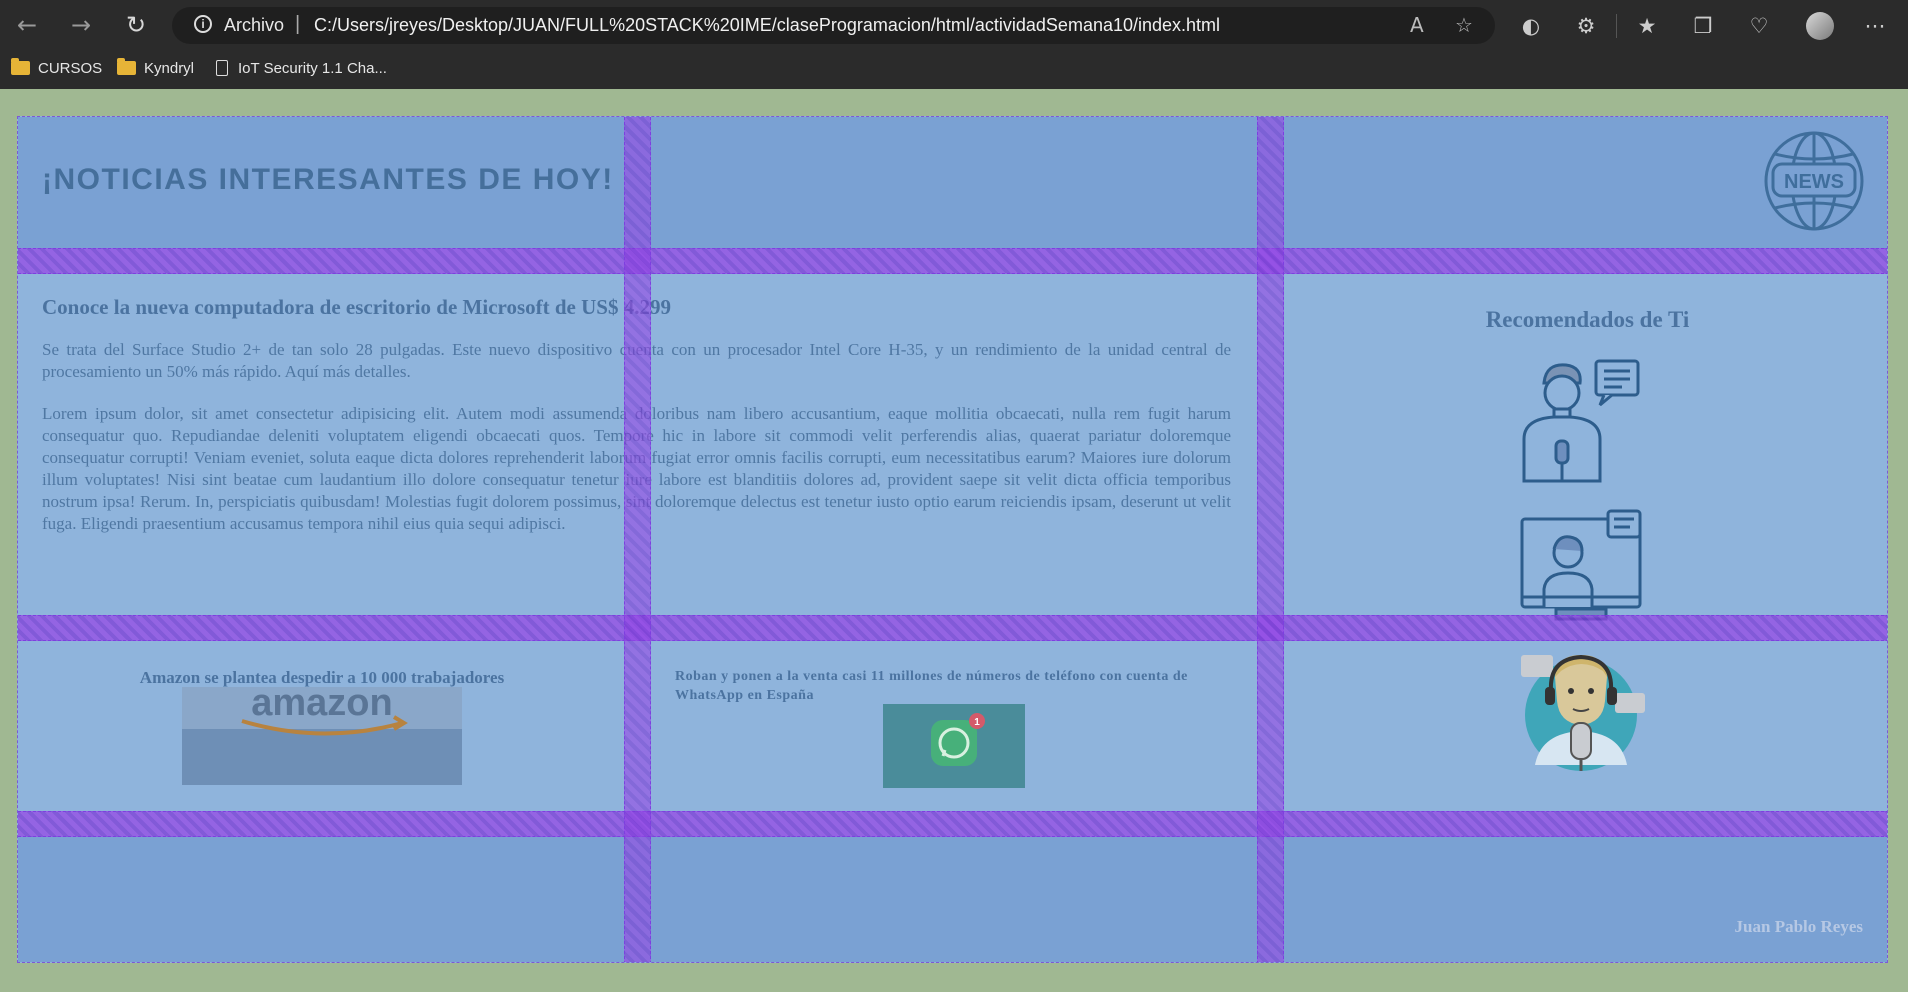 The height and width of the screenshot is (992, 1908). Describe the element at coordinates (27, 25) in the screenshot. I see `back-arrow-icon: ←` at that location.